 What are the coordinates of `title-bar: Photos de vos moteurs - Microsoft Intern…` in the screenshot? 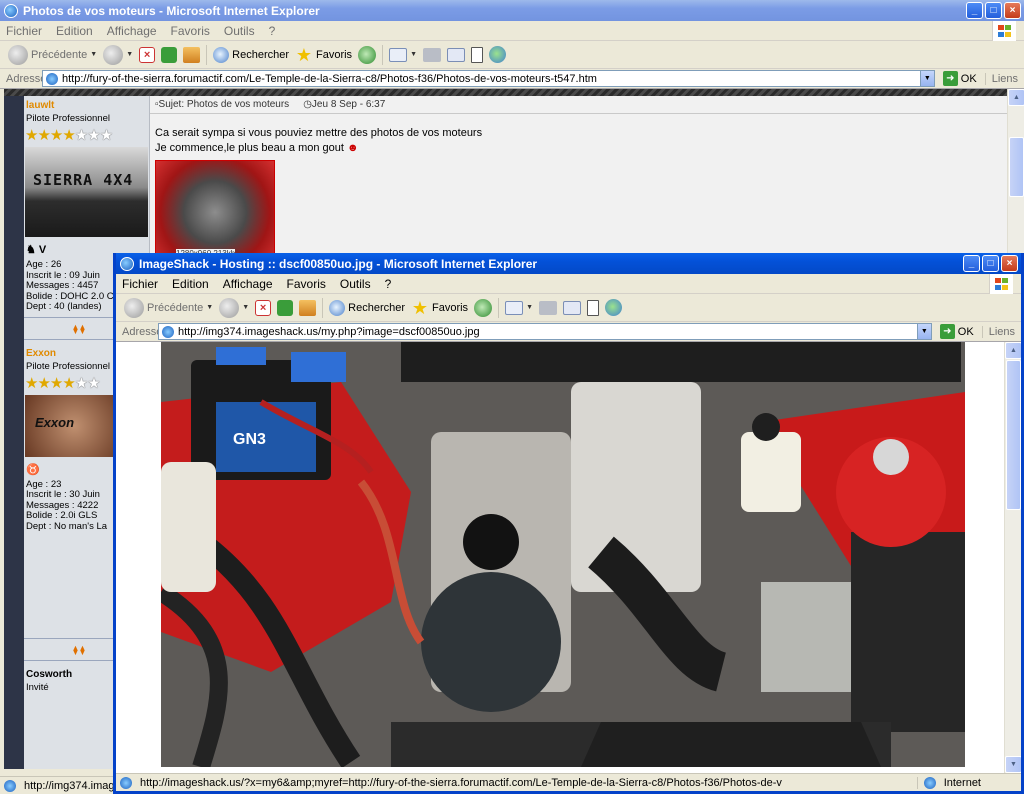 It's located at (512, 10).